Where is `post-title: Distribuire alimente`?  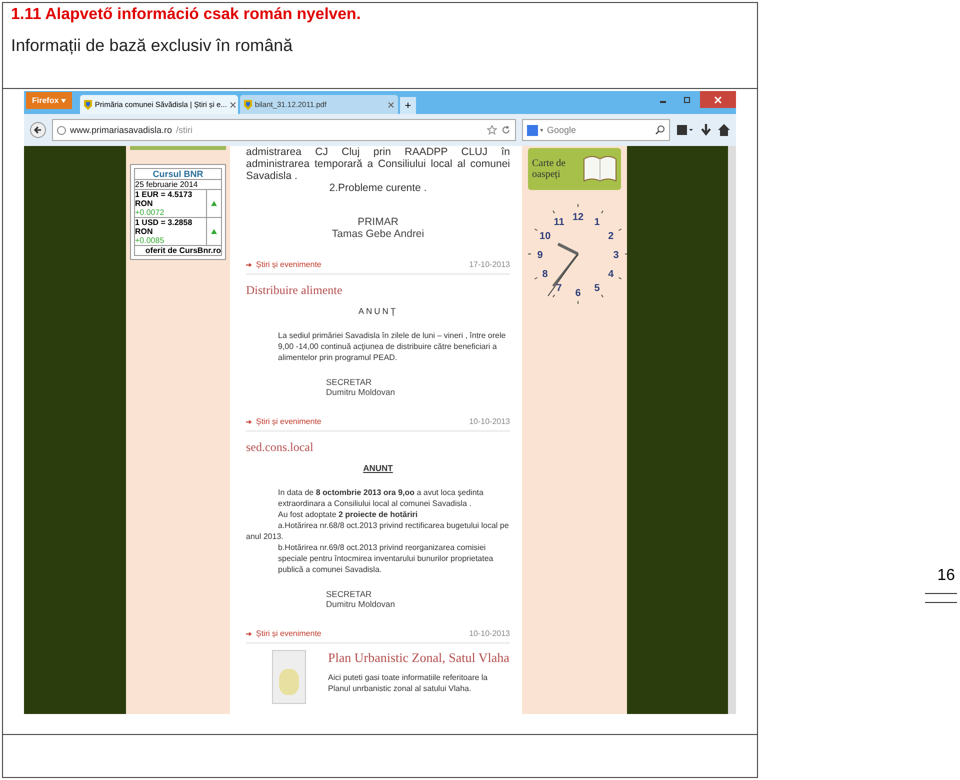 post-title: Distribuire alimente is located at coordinates (378, 290).